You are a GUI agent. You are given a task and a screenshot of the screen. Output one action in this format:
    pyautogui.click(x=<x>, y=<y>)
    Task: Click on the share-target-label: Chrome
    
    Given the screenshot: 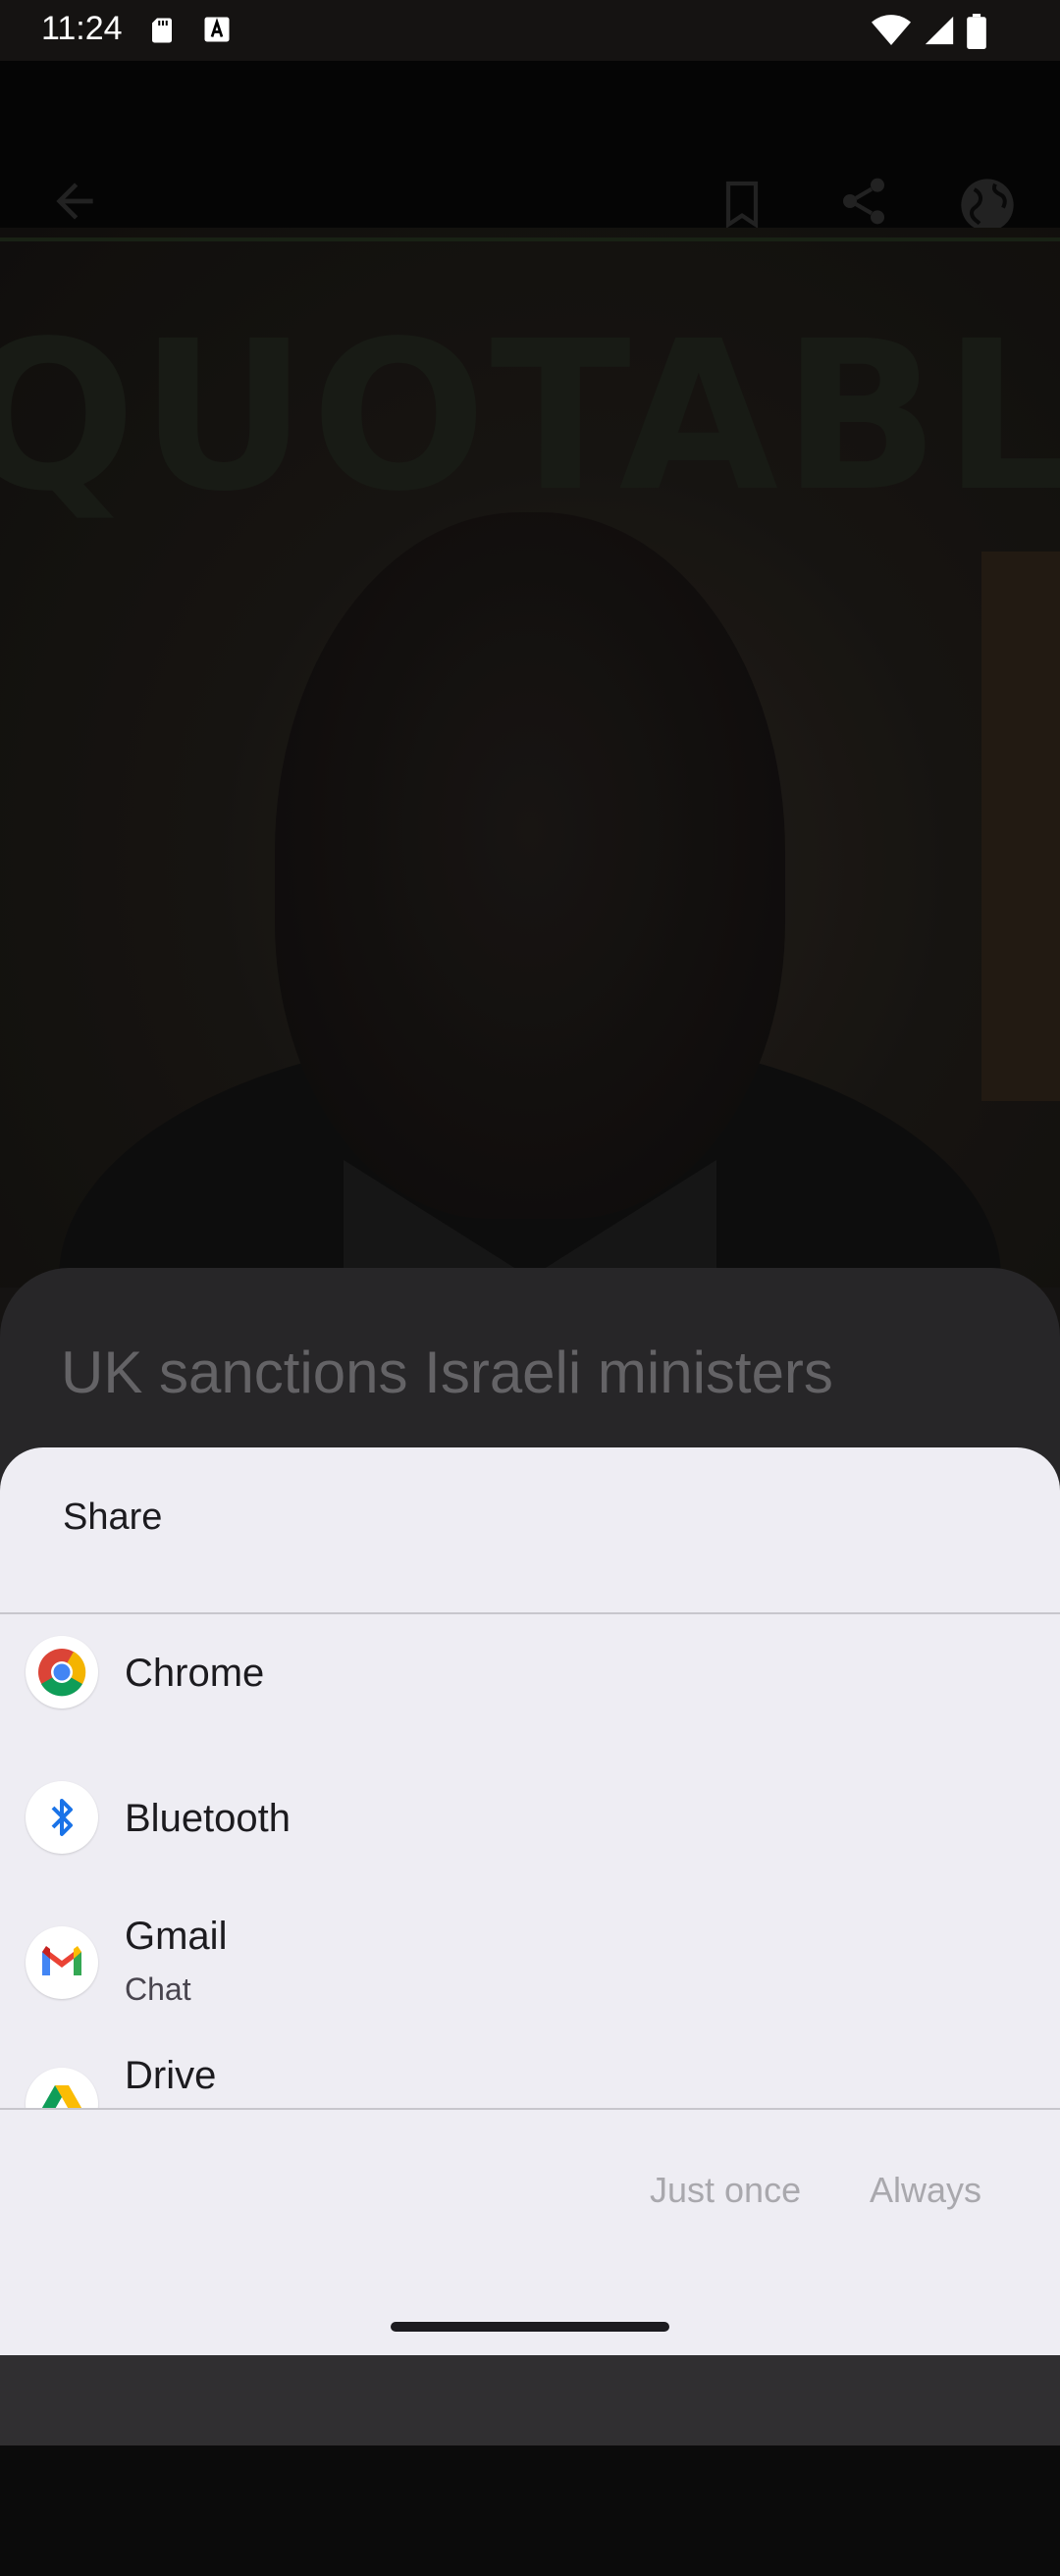 What is the action you would take?
    pyautogui.click(x=195, y=1673)
    